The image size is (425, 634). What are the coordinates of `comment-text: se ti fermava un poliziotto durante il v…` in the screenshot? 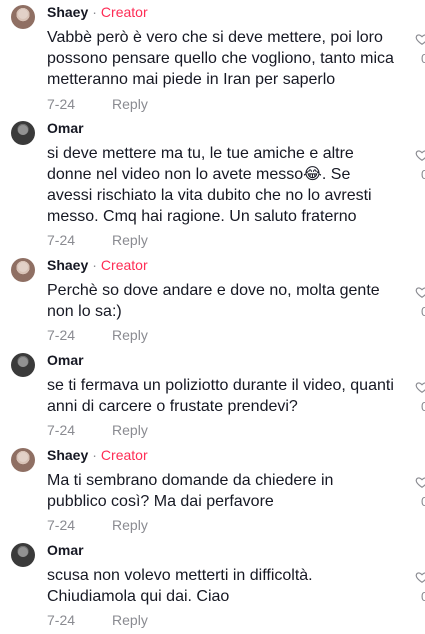 It's located at (220, 396).